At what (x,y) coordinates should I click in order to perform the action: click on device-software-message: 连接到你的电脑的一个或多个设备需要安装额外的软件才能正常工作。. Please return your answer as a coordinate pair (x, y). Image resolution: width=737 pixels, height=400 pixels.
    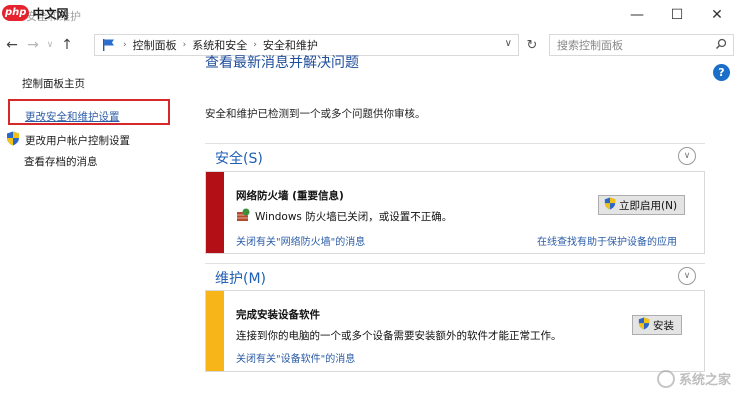
    Looking at the image, I should click on (399, 336).